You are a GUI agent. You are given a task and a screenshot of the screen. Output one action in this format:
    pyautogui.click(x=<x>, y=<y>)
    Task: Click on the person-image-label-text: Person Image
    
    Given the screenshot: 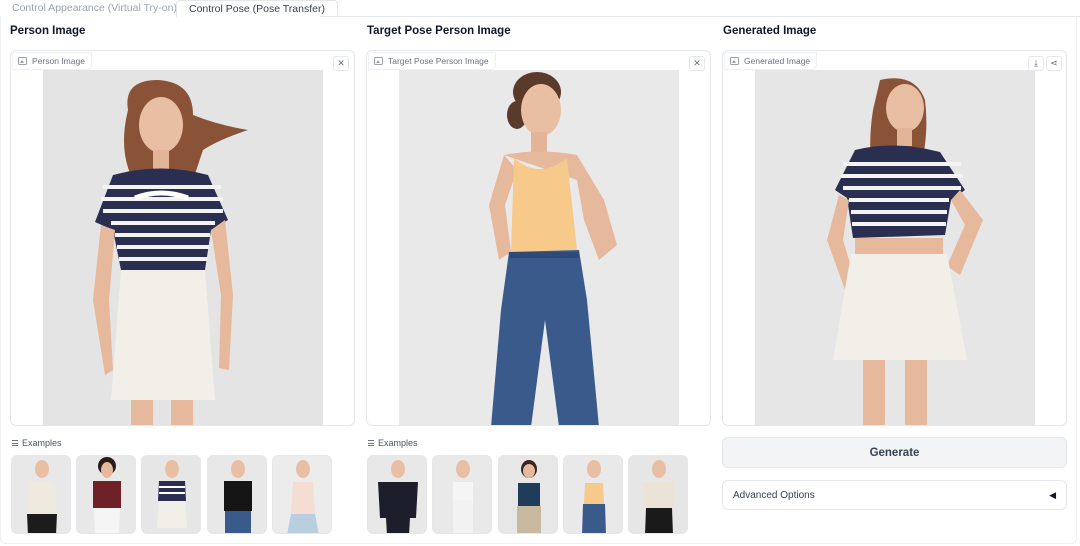 What is the action you would take?
    pyautogui.click(x=58, y=61)
    